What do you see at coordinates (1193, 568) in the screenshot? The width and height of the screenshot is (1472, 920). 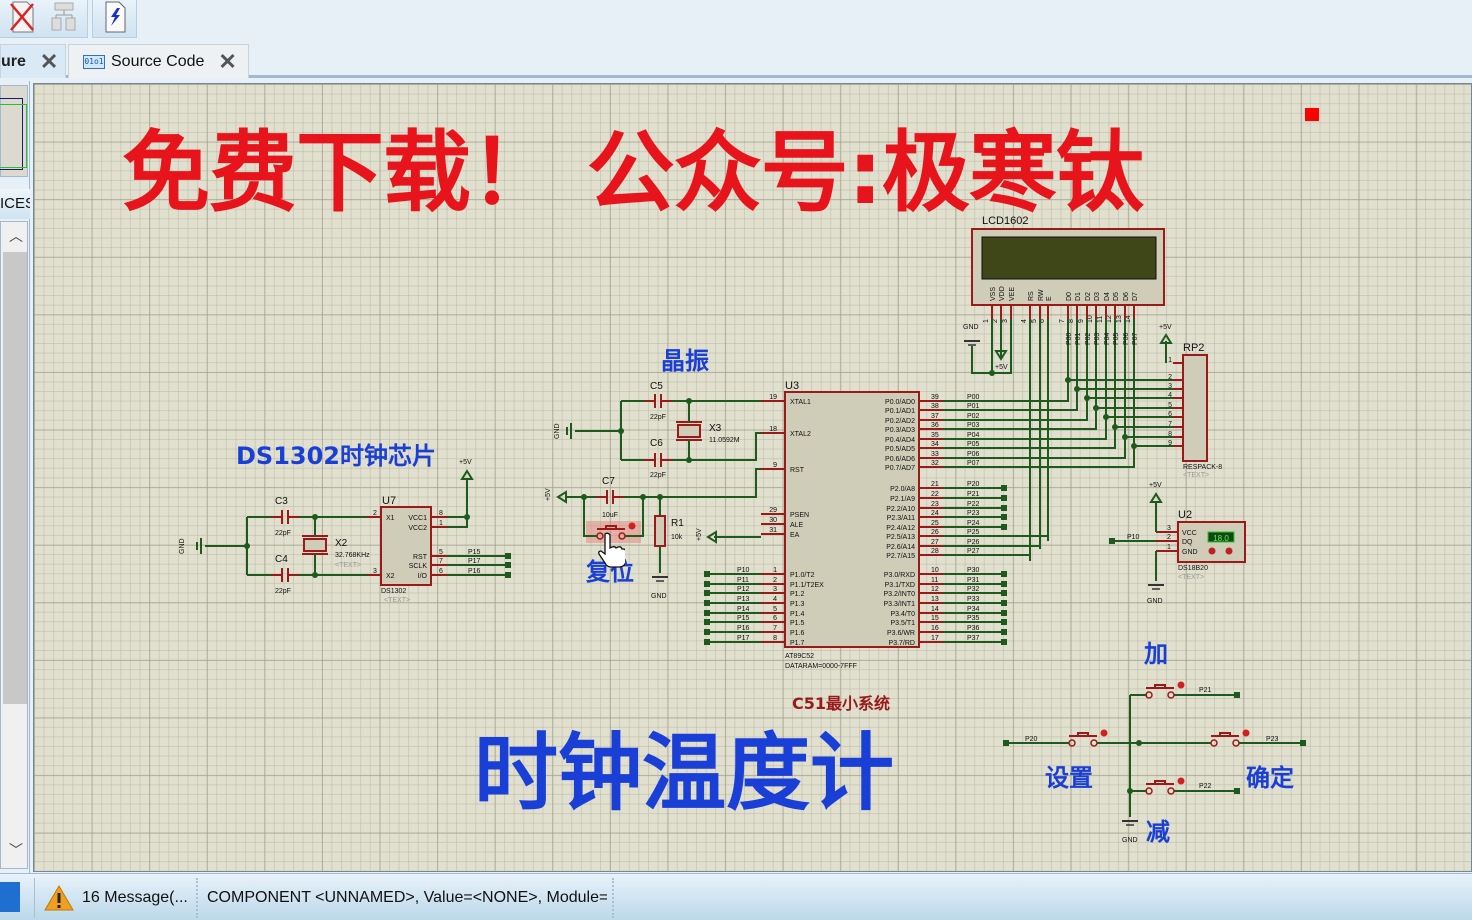 I see `ds18b20-part: DS18B20` at bounding box center [1193, 568].